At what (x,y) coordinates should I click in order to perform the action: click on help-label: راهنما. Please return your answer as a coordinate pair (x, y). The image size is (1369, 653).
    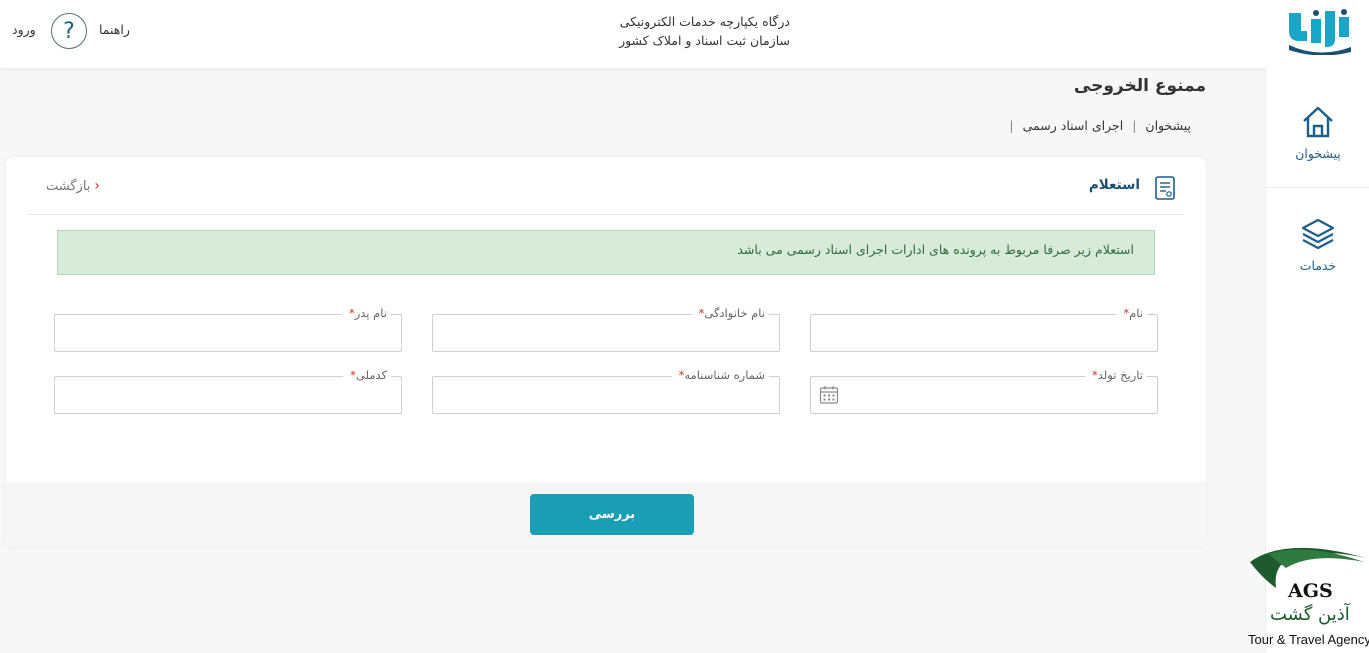
    Looking at the image, I should click on (114, 29).